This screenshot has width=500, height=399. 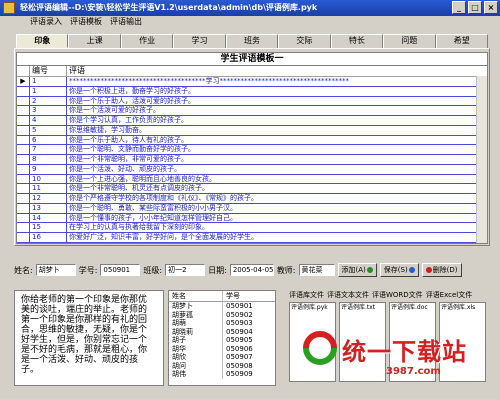 I want to click on table-row: 7 你是一个聪明、文静而勤奋好学的孩子。, so click(x=252, y=150).